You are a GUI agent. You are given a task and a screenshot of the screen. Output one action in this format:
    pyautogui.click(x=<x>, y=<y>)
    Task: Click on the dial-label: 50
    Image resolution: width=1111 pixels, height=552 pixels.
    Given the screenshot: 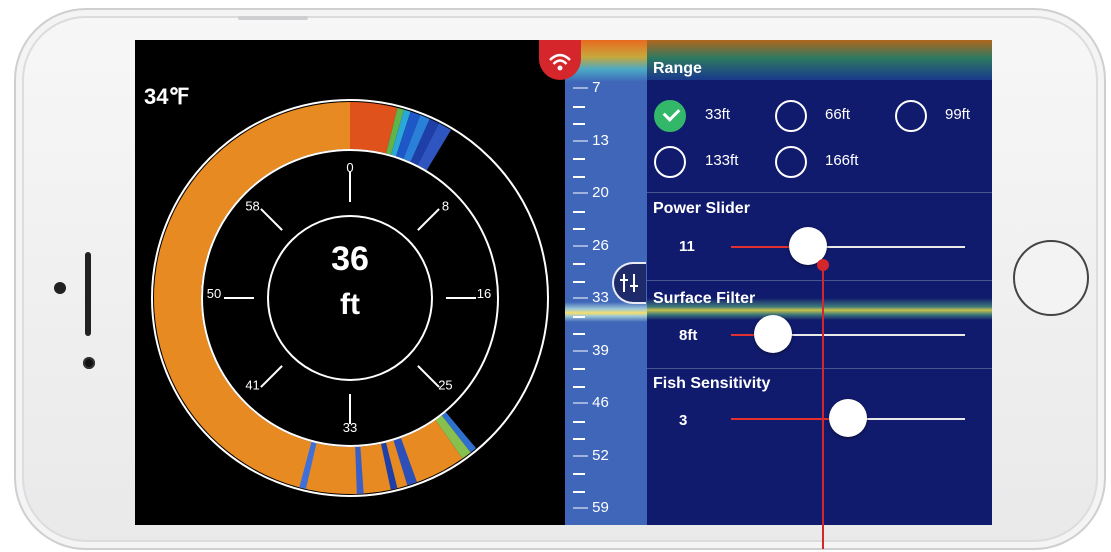 What is the action you would take?
    pyautogui.click(x=214, y=293)
    